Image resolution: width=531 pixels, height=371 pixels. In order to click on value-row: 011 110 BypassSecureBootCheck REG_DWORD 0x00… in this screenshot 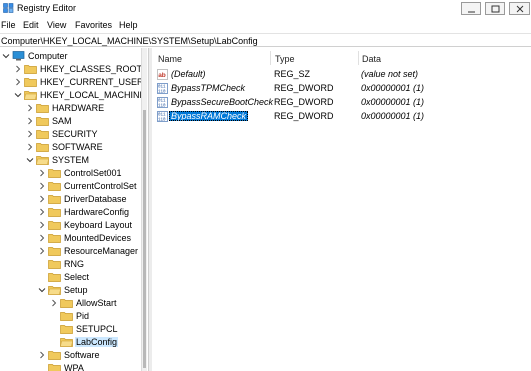, I will do `click(342, 102)`.